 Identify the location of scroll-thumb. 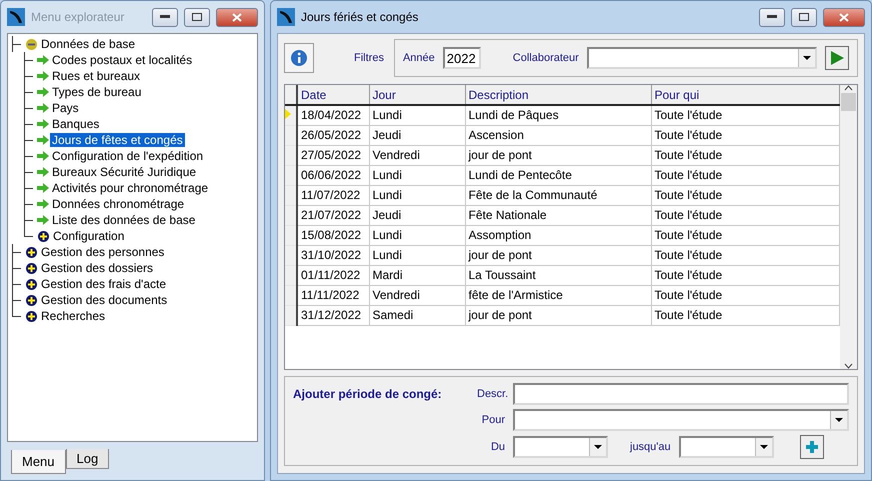
(848, 102).